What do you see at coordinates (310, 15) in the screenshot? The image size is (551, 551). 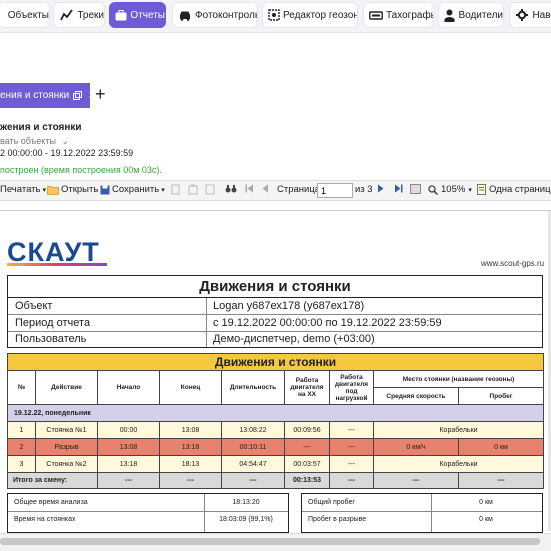 I see `nav-geofence-editor-button: Редактор геозон` at bounding box center [310, 15].